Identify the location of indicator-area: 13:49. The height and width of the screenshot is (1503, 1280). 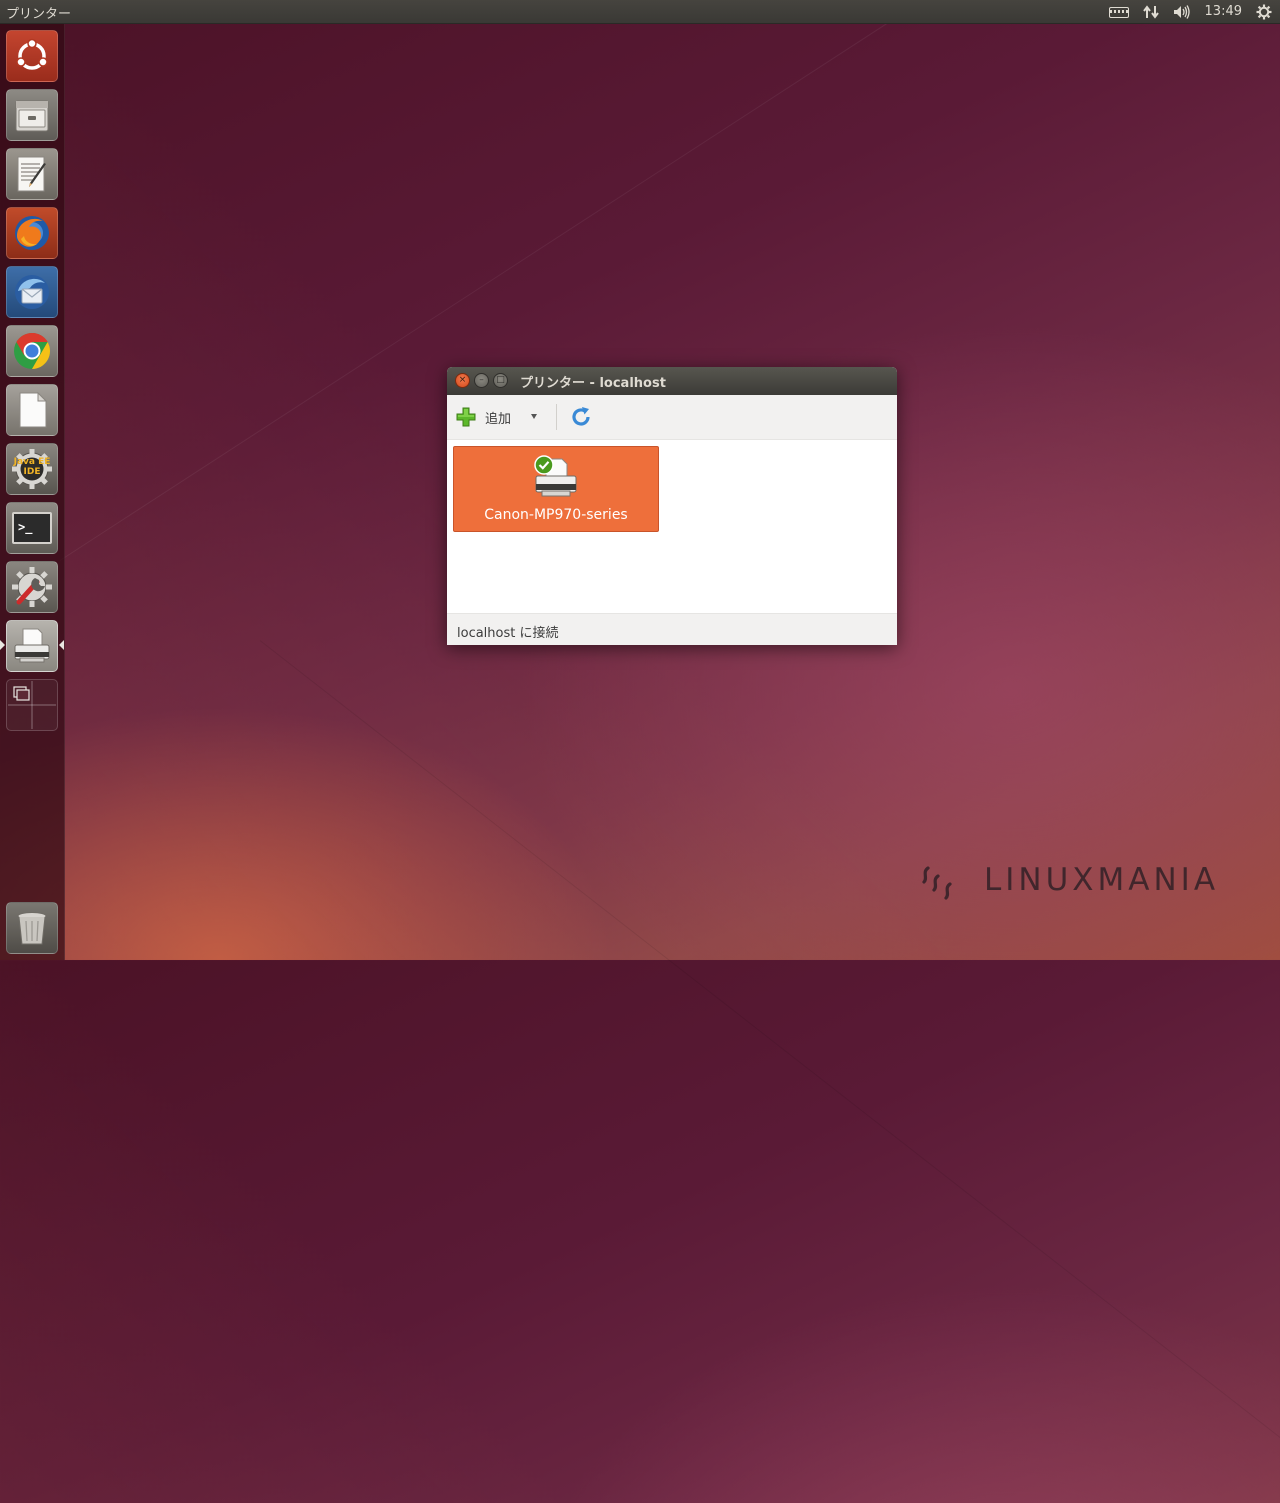
(1190, 12).